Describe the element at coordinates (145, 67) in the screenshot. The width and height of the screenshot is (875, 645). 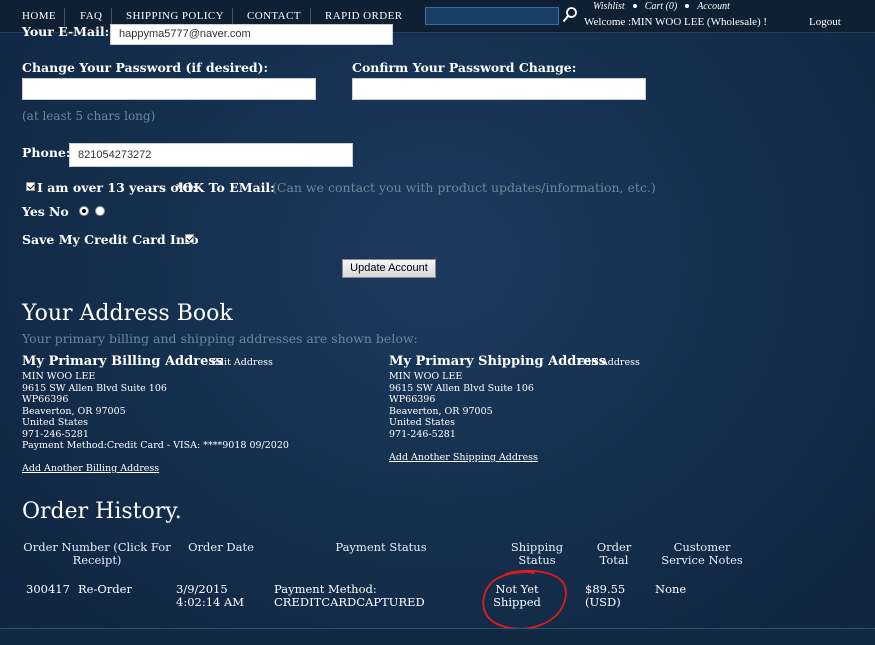
I see `password-label: Change Your Password (if desired):` at that location.